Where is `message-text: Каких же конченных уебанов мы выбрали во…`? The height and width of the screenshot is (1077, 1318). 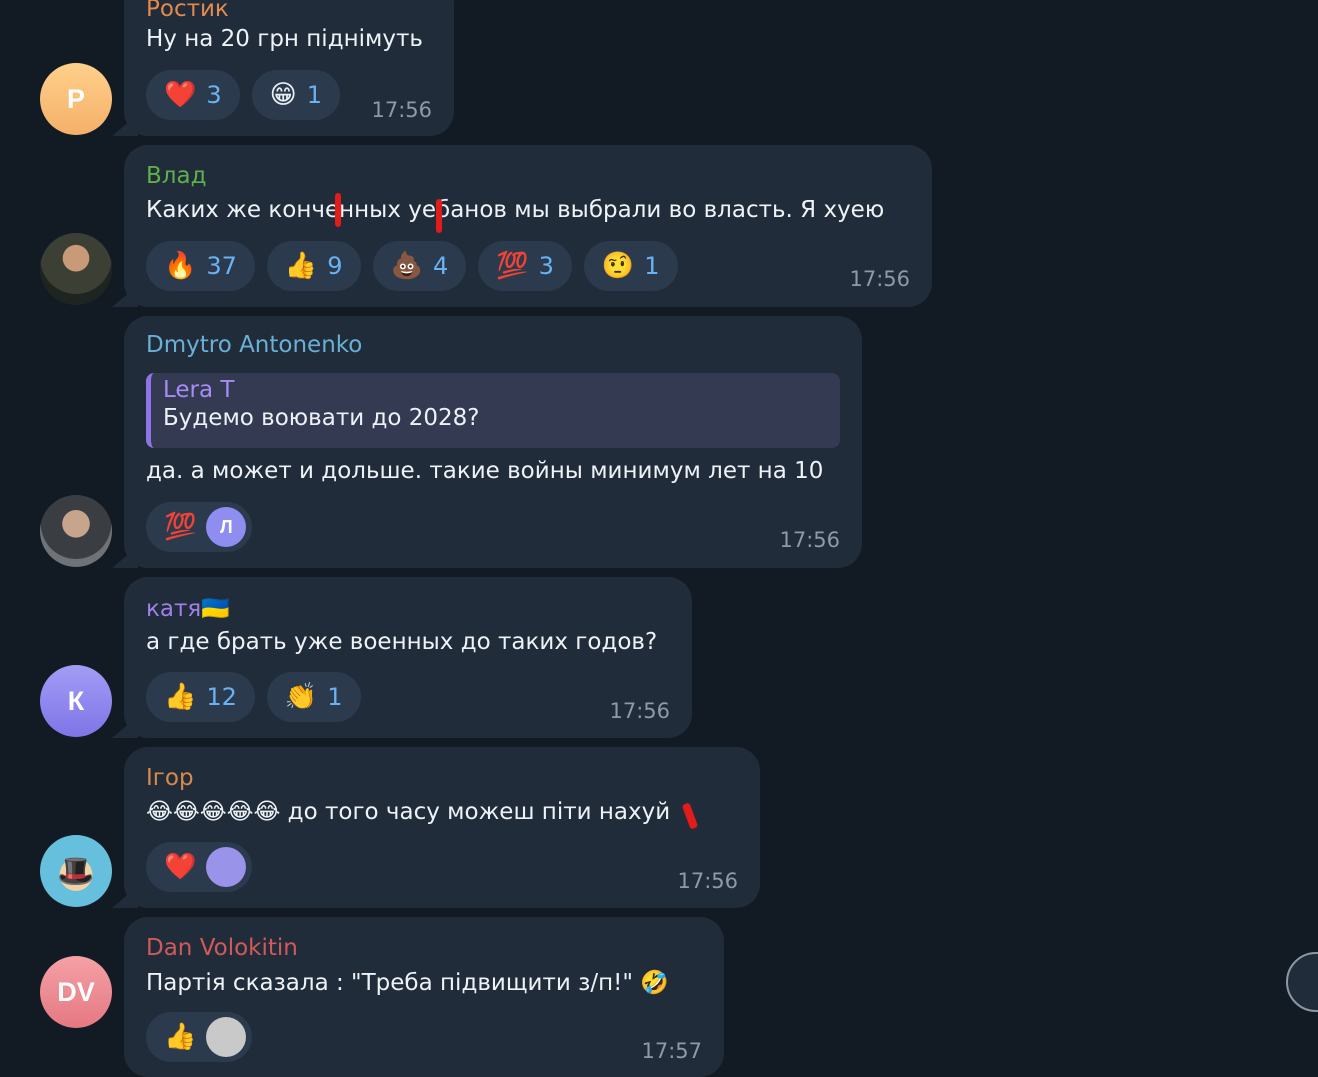 message-text: Каких же конченных уебанов мы выбрали во… is located at coordinates (515, 210).